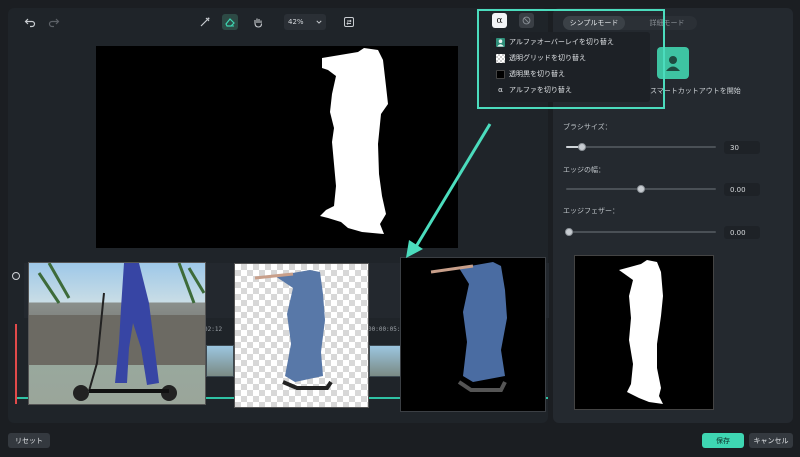  Describe the element at coordinates (349, 22) in the screenshot. I see `compare-icon` at that location.